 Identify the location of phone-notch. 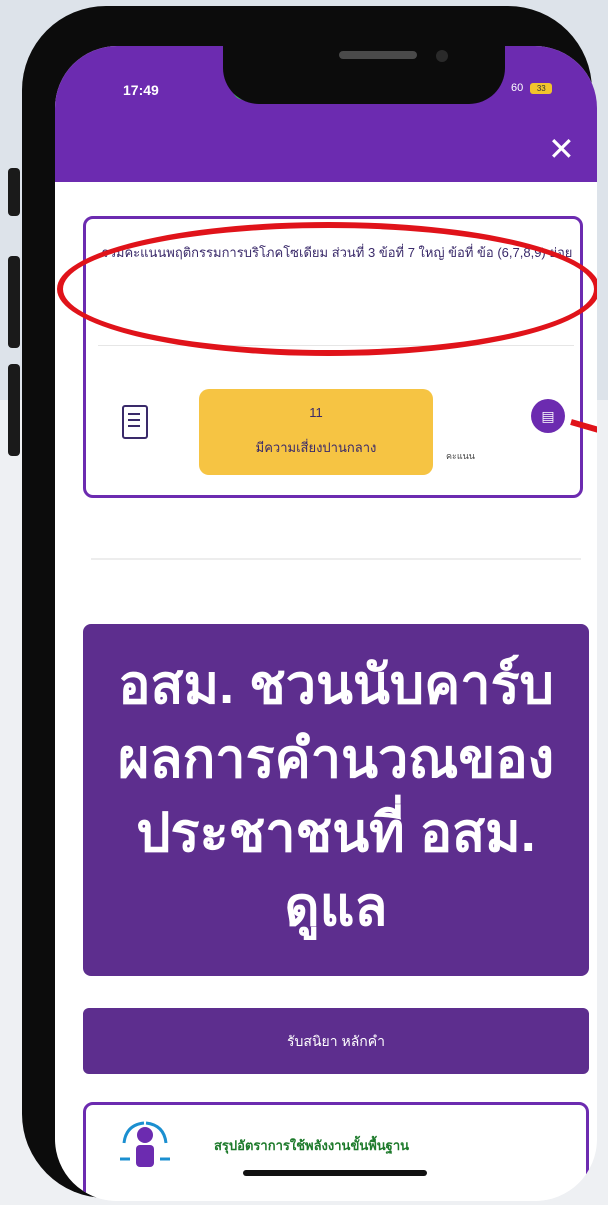
(364, 75).